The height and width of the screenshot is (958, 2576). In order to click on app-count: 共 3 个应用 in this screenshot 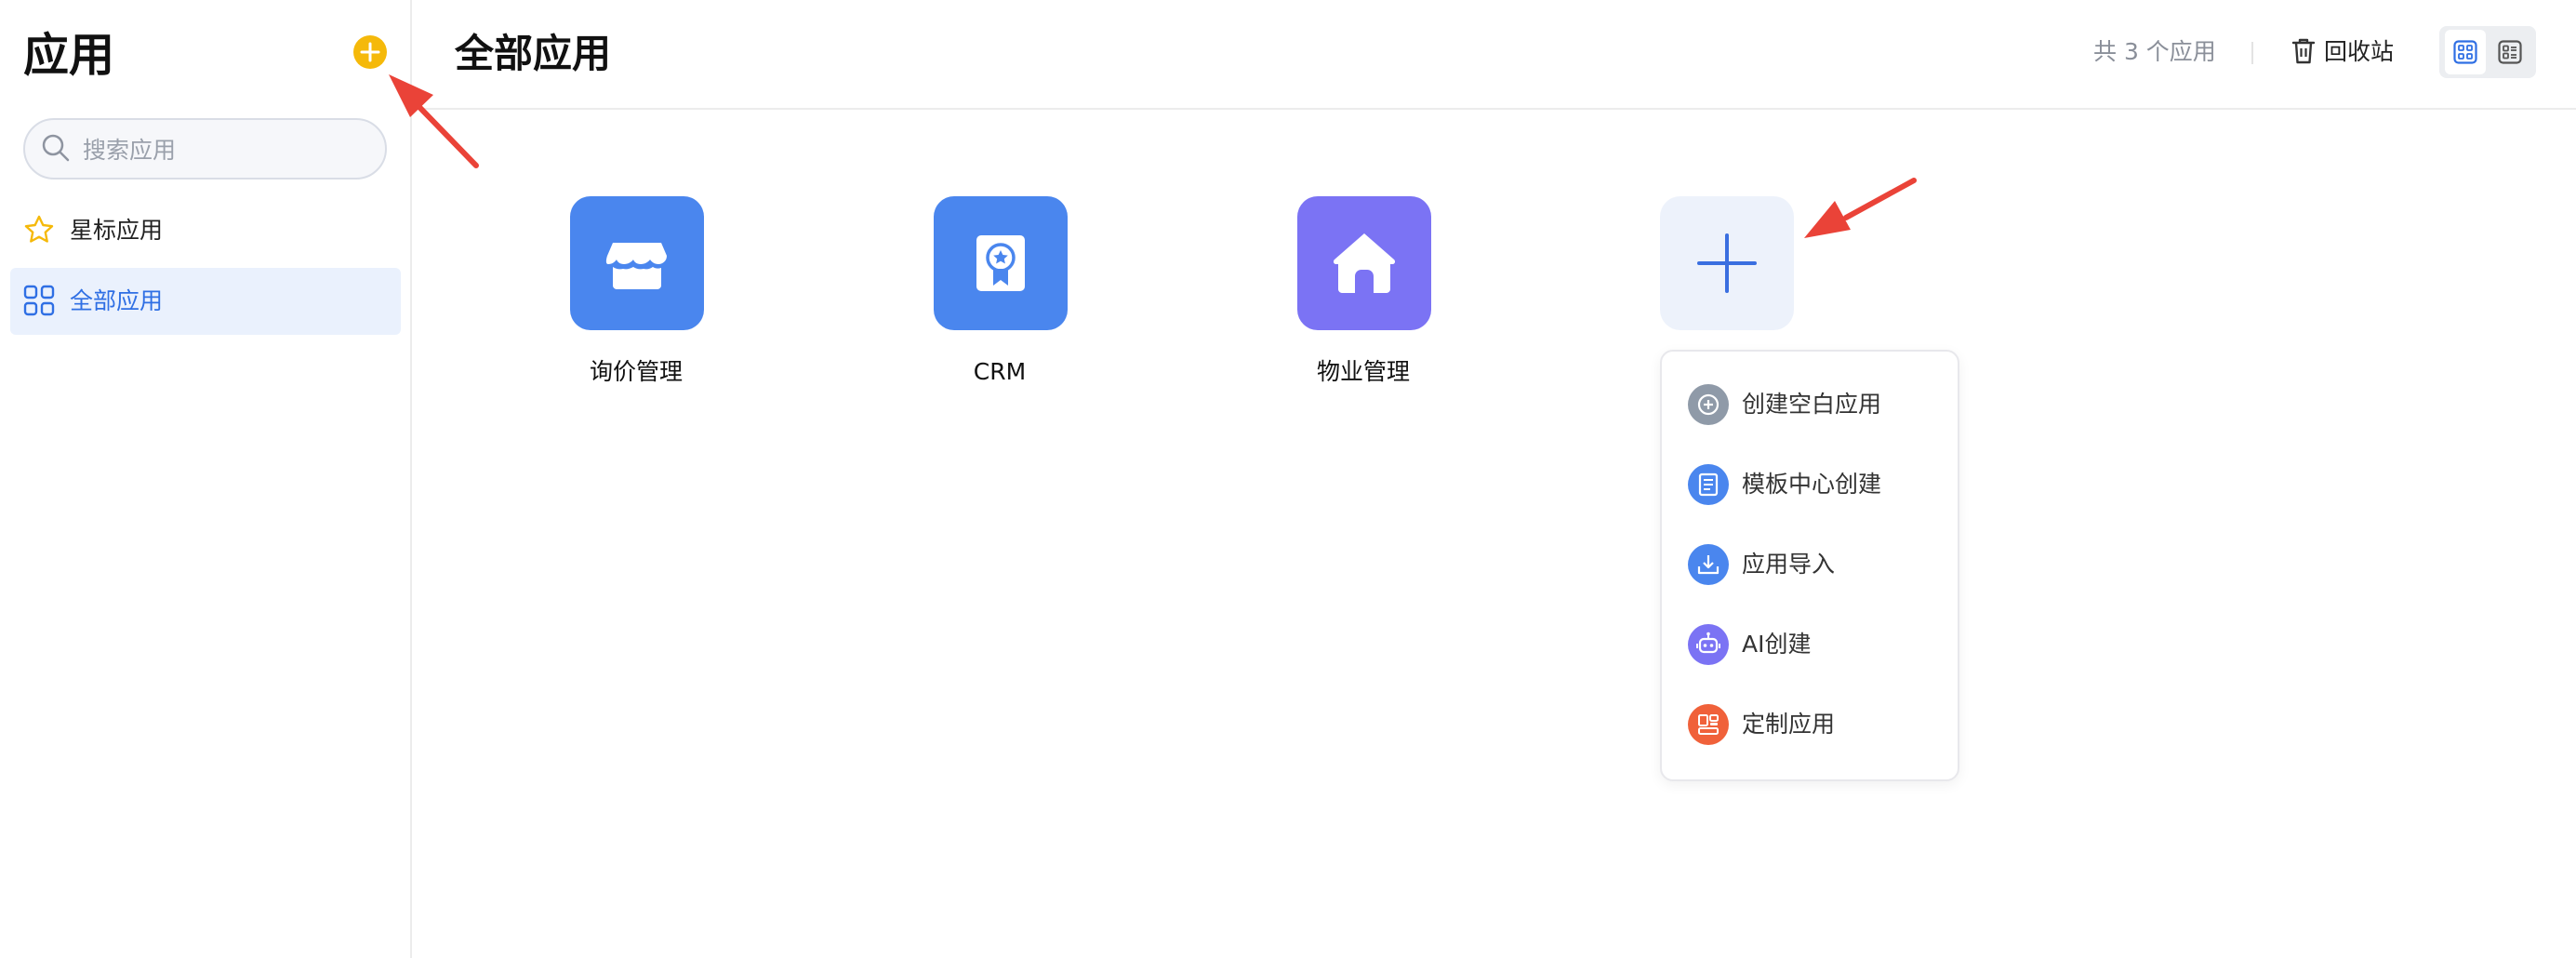, I will do `click(2154, 52)`.